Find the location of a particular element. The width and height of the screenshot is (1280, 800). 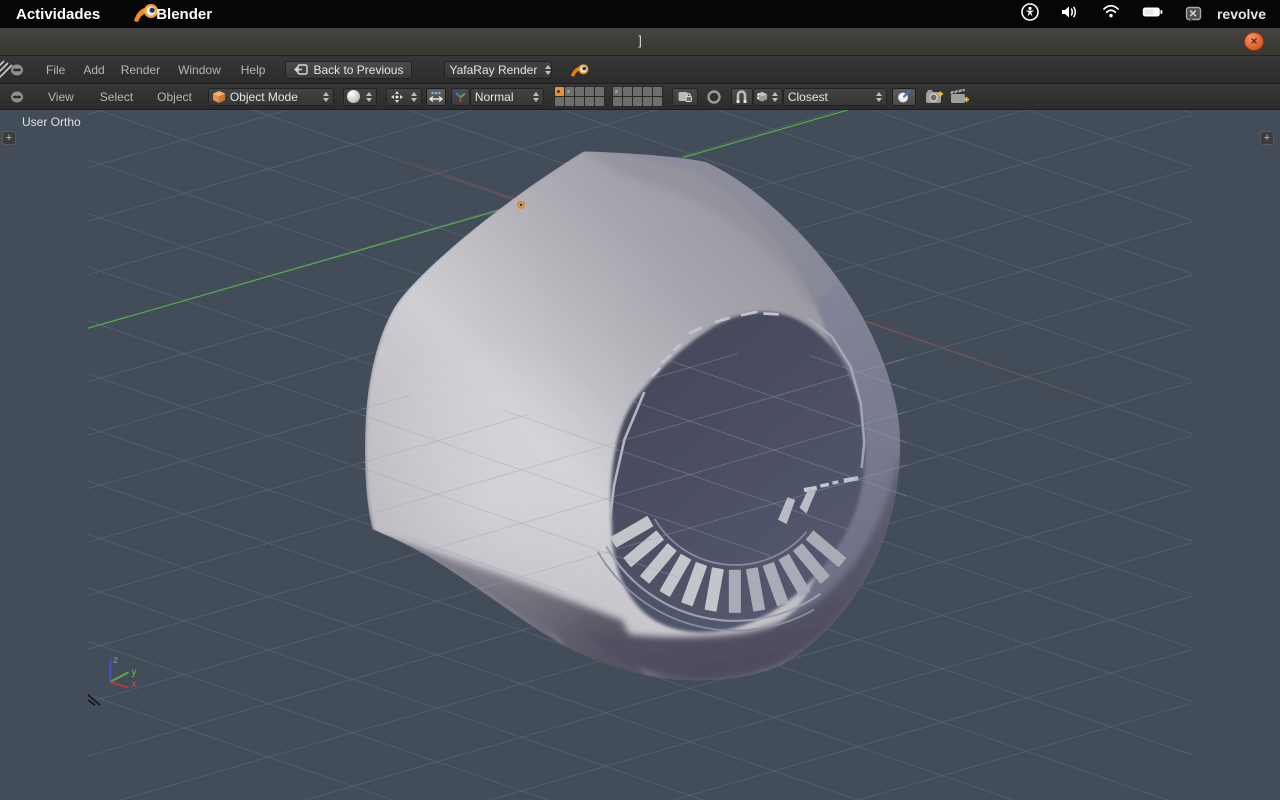

window-title-bar: ] × is located at coordinates (640, 42).